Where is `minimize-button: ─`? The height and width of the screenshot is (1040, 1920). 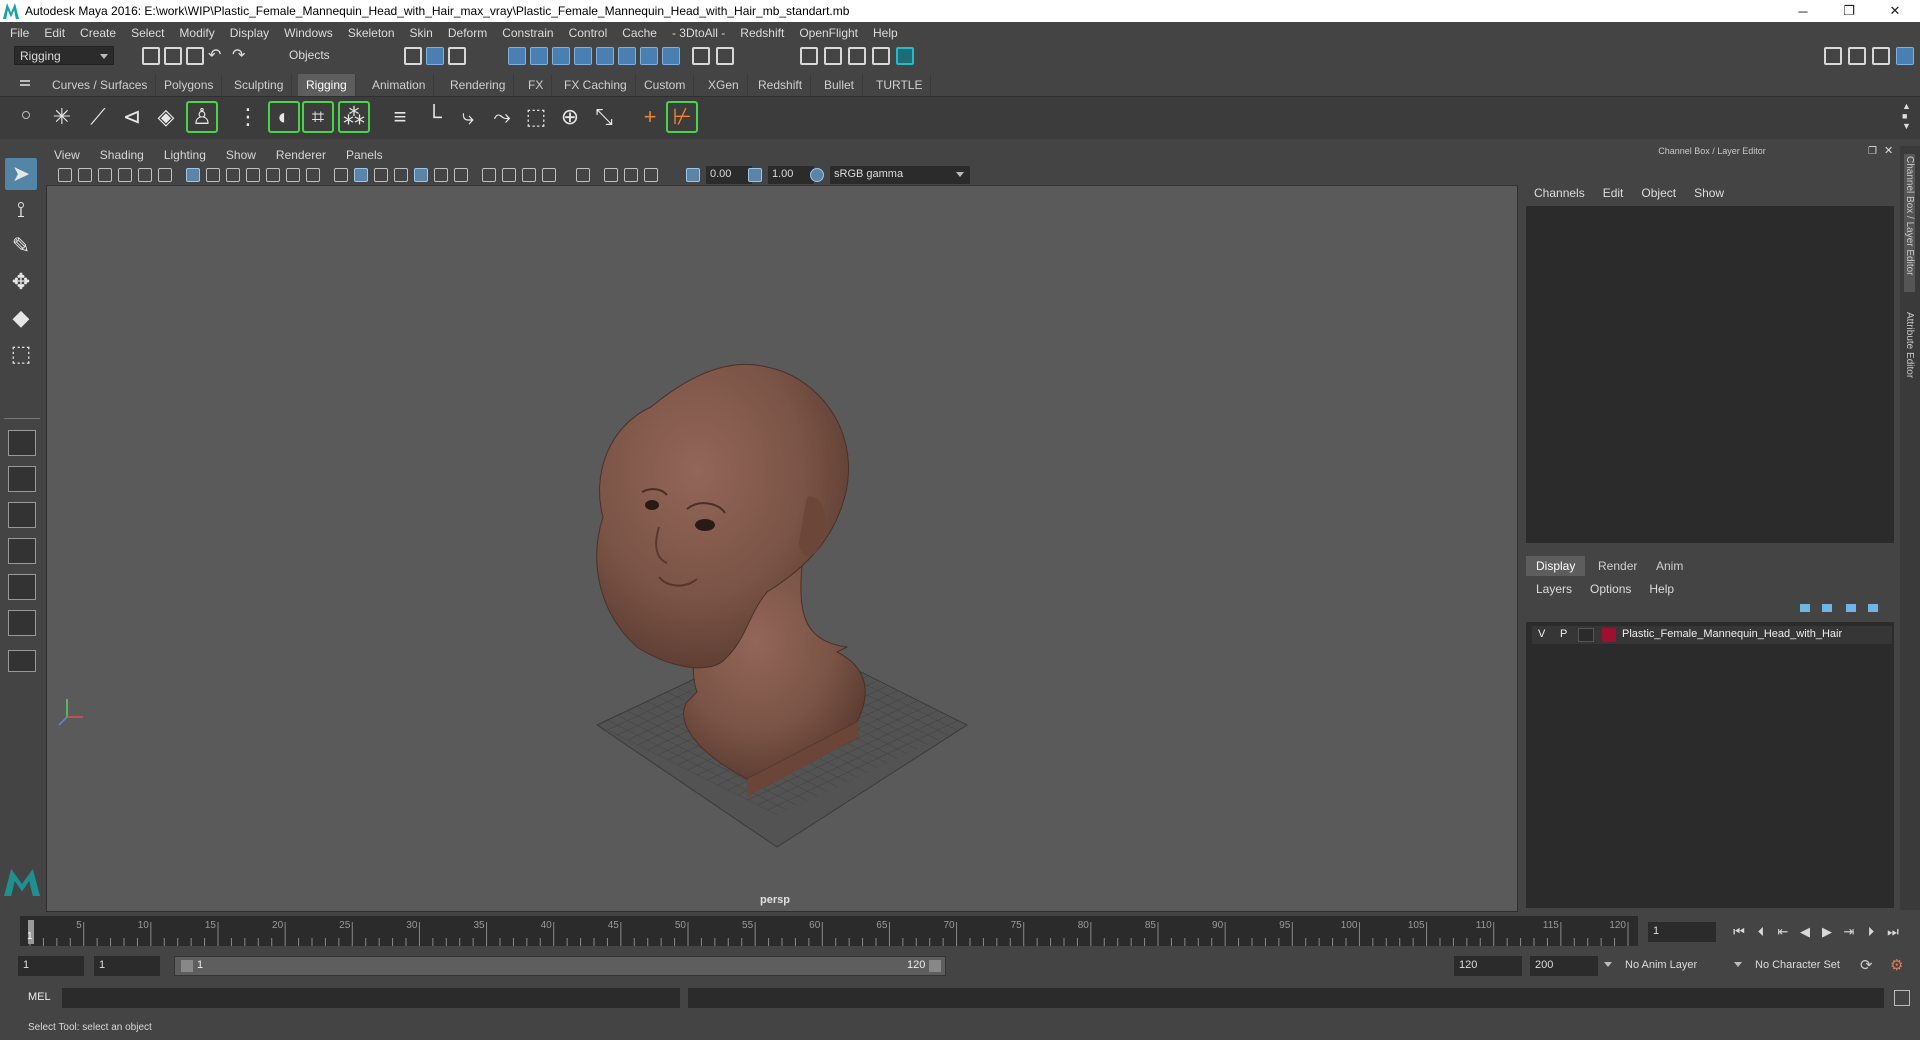 minimize-button: ─ is located at coordinates (1803, 11).